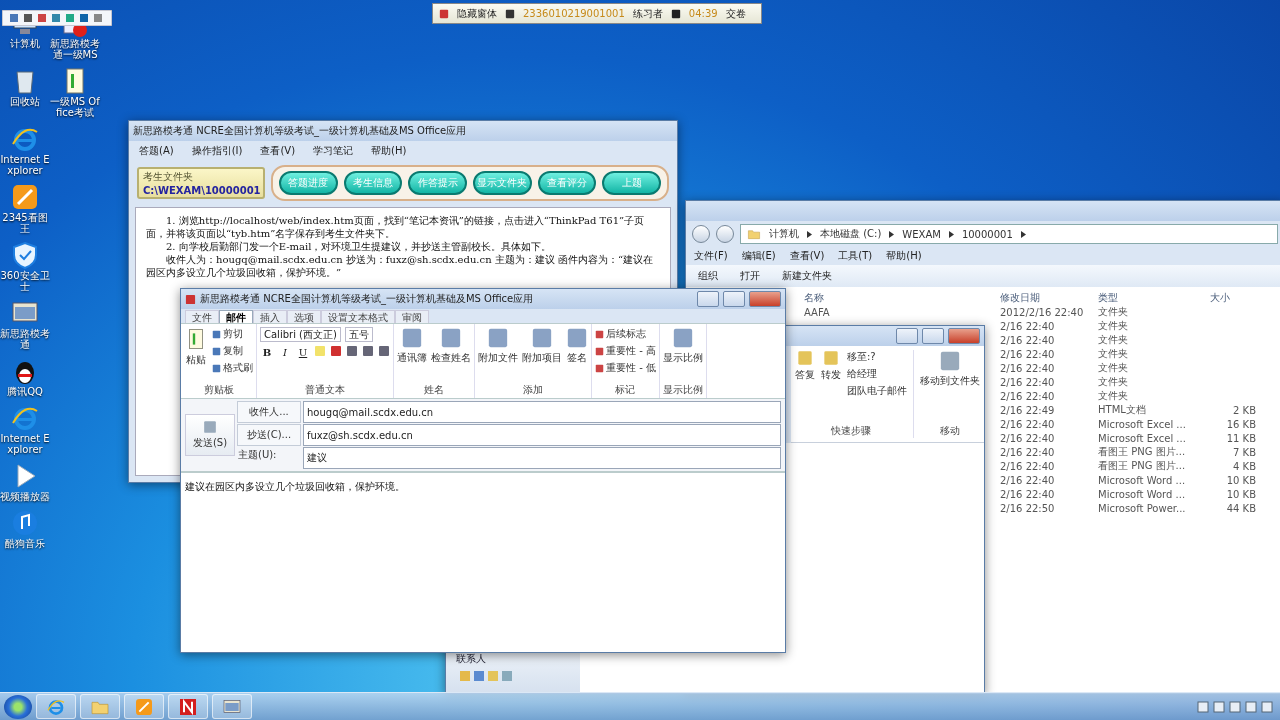 This screenshot has width=1280, height=720. What do you see at coordinates (270, 316) in the screenshot?
I see `ribbon-tab: 插入` at bounding box center [270, 316].